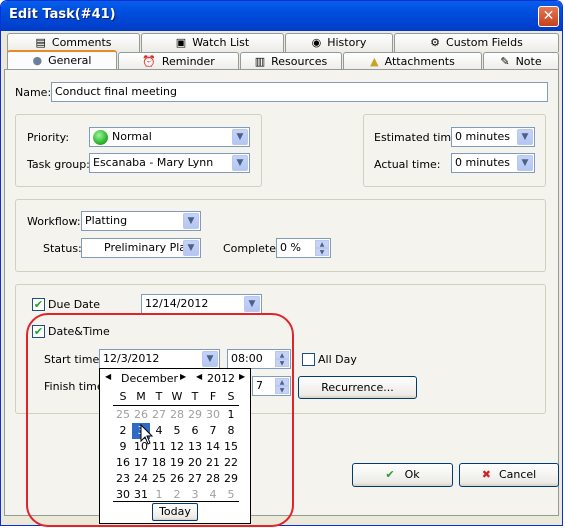  Describe the element at coordinates (280, 235) in the screenshot. I see `workflow-group` at that location.